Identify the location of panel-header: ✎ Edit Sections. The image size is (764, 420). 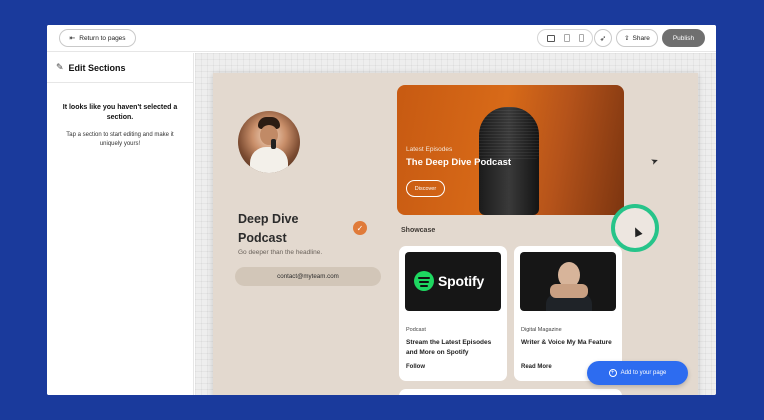
(120, 68).